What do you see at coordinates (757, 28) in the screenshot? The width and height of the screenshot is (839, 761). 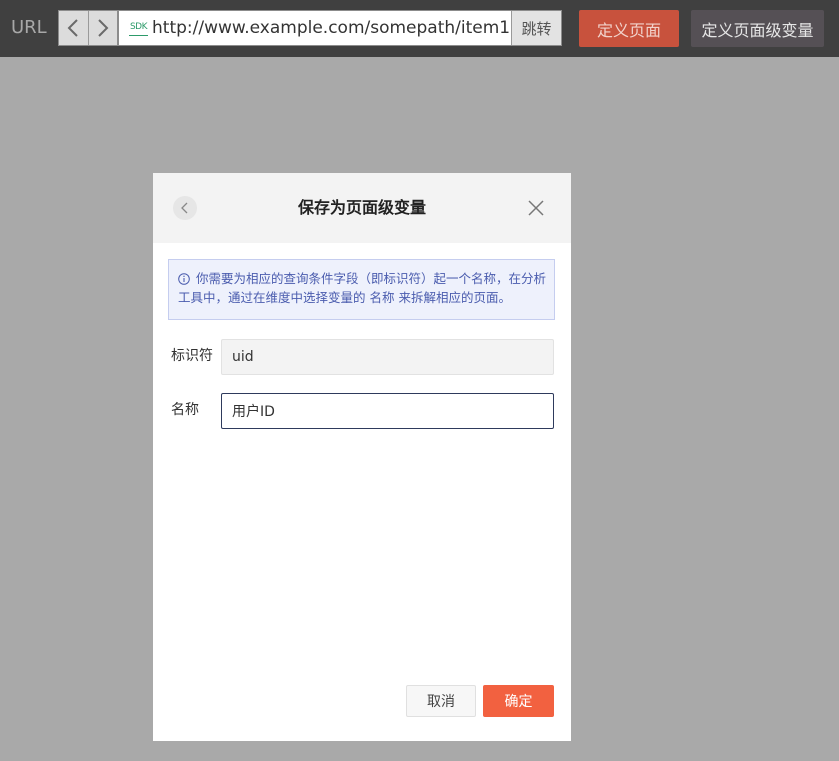 I see `define-page-variable-button: 定义页面级变量` at bounding box center [757, 28].